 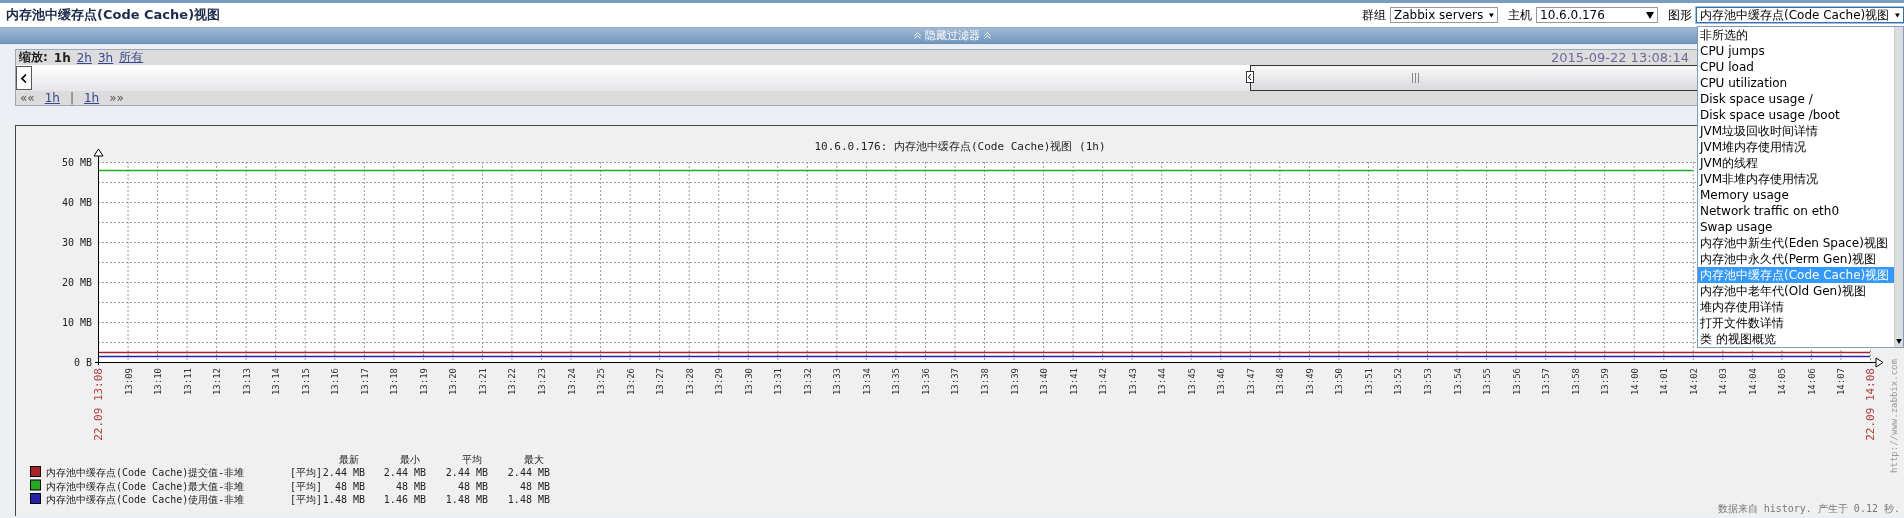 I want to click on axis-label: 13:52, so click(x=1398, y=382).